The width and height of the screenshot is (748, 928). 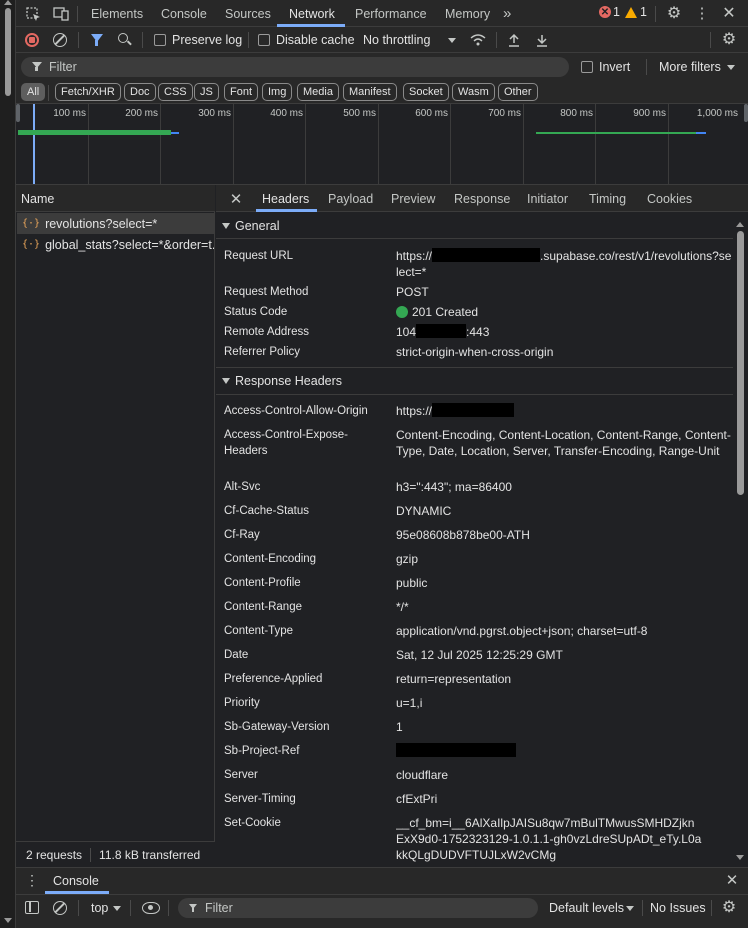 I want to click on timeline-right-handle, so click(x=746, y=113).